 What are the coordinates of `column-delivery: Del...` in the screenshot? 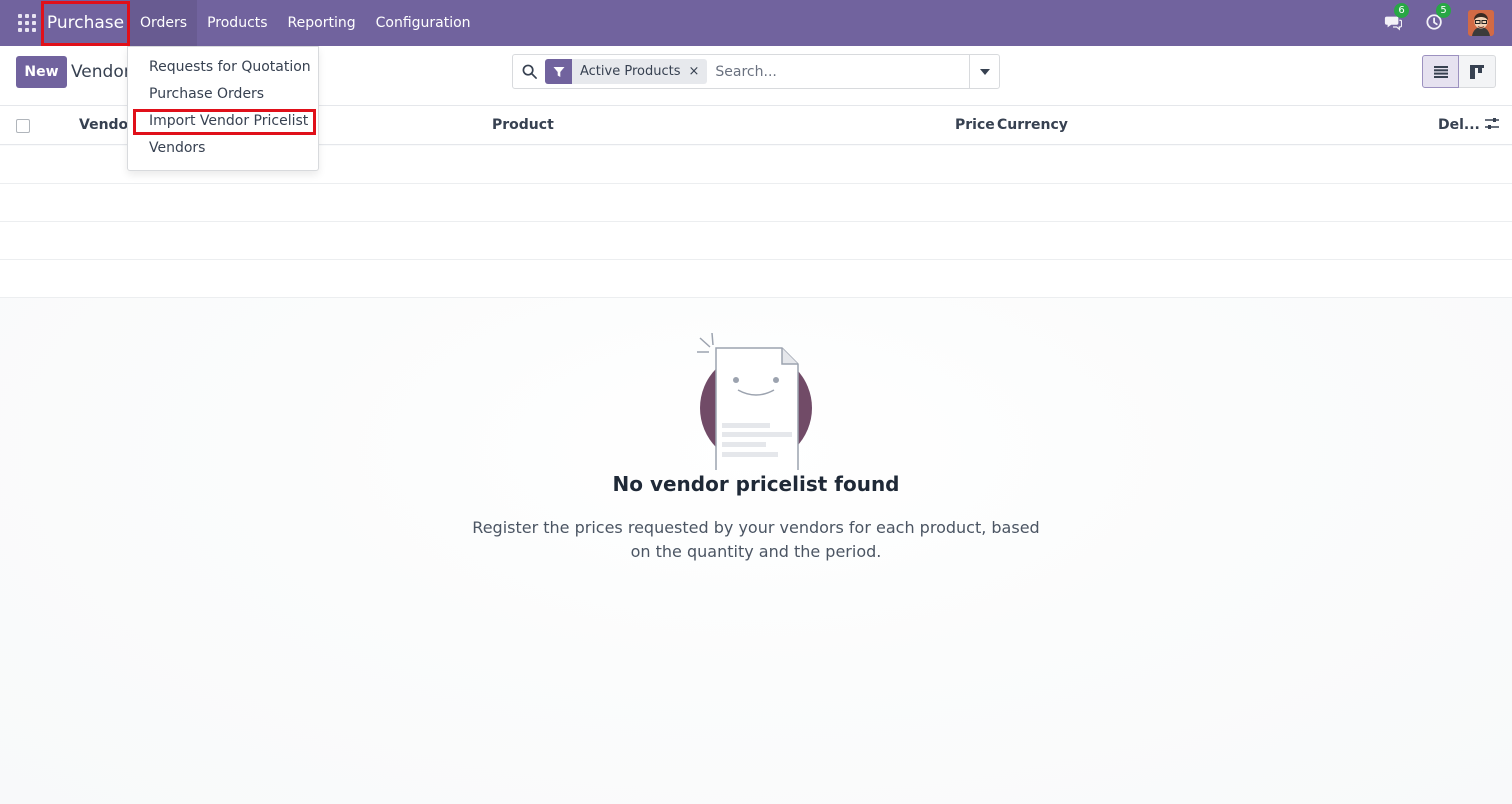 It's located at (1459, 125).